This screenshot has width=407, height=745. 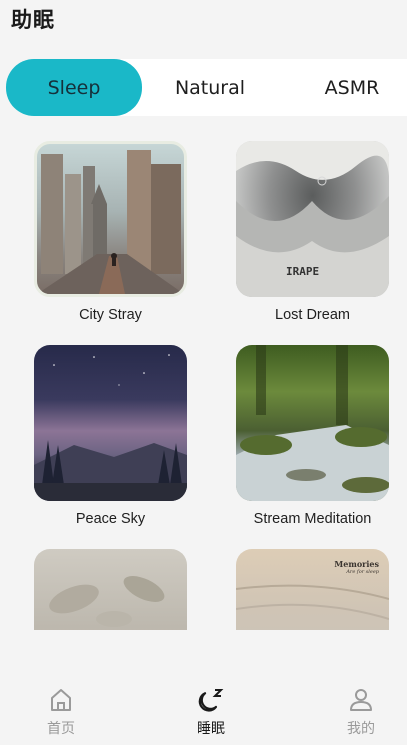 I want to click on page-title: 助眠, so click(x=33, y=20).